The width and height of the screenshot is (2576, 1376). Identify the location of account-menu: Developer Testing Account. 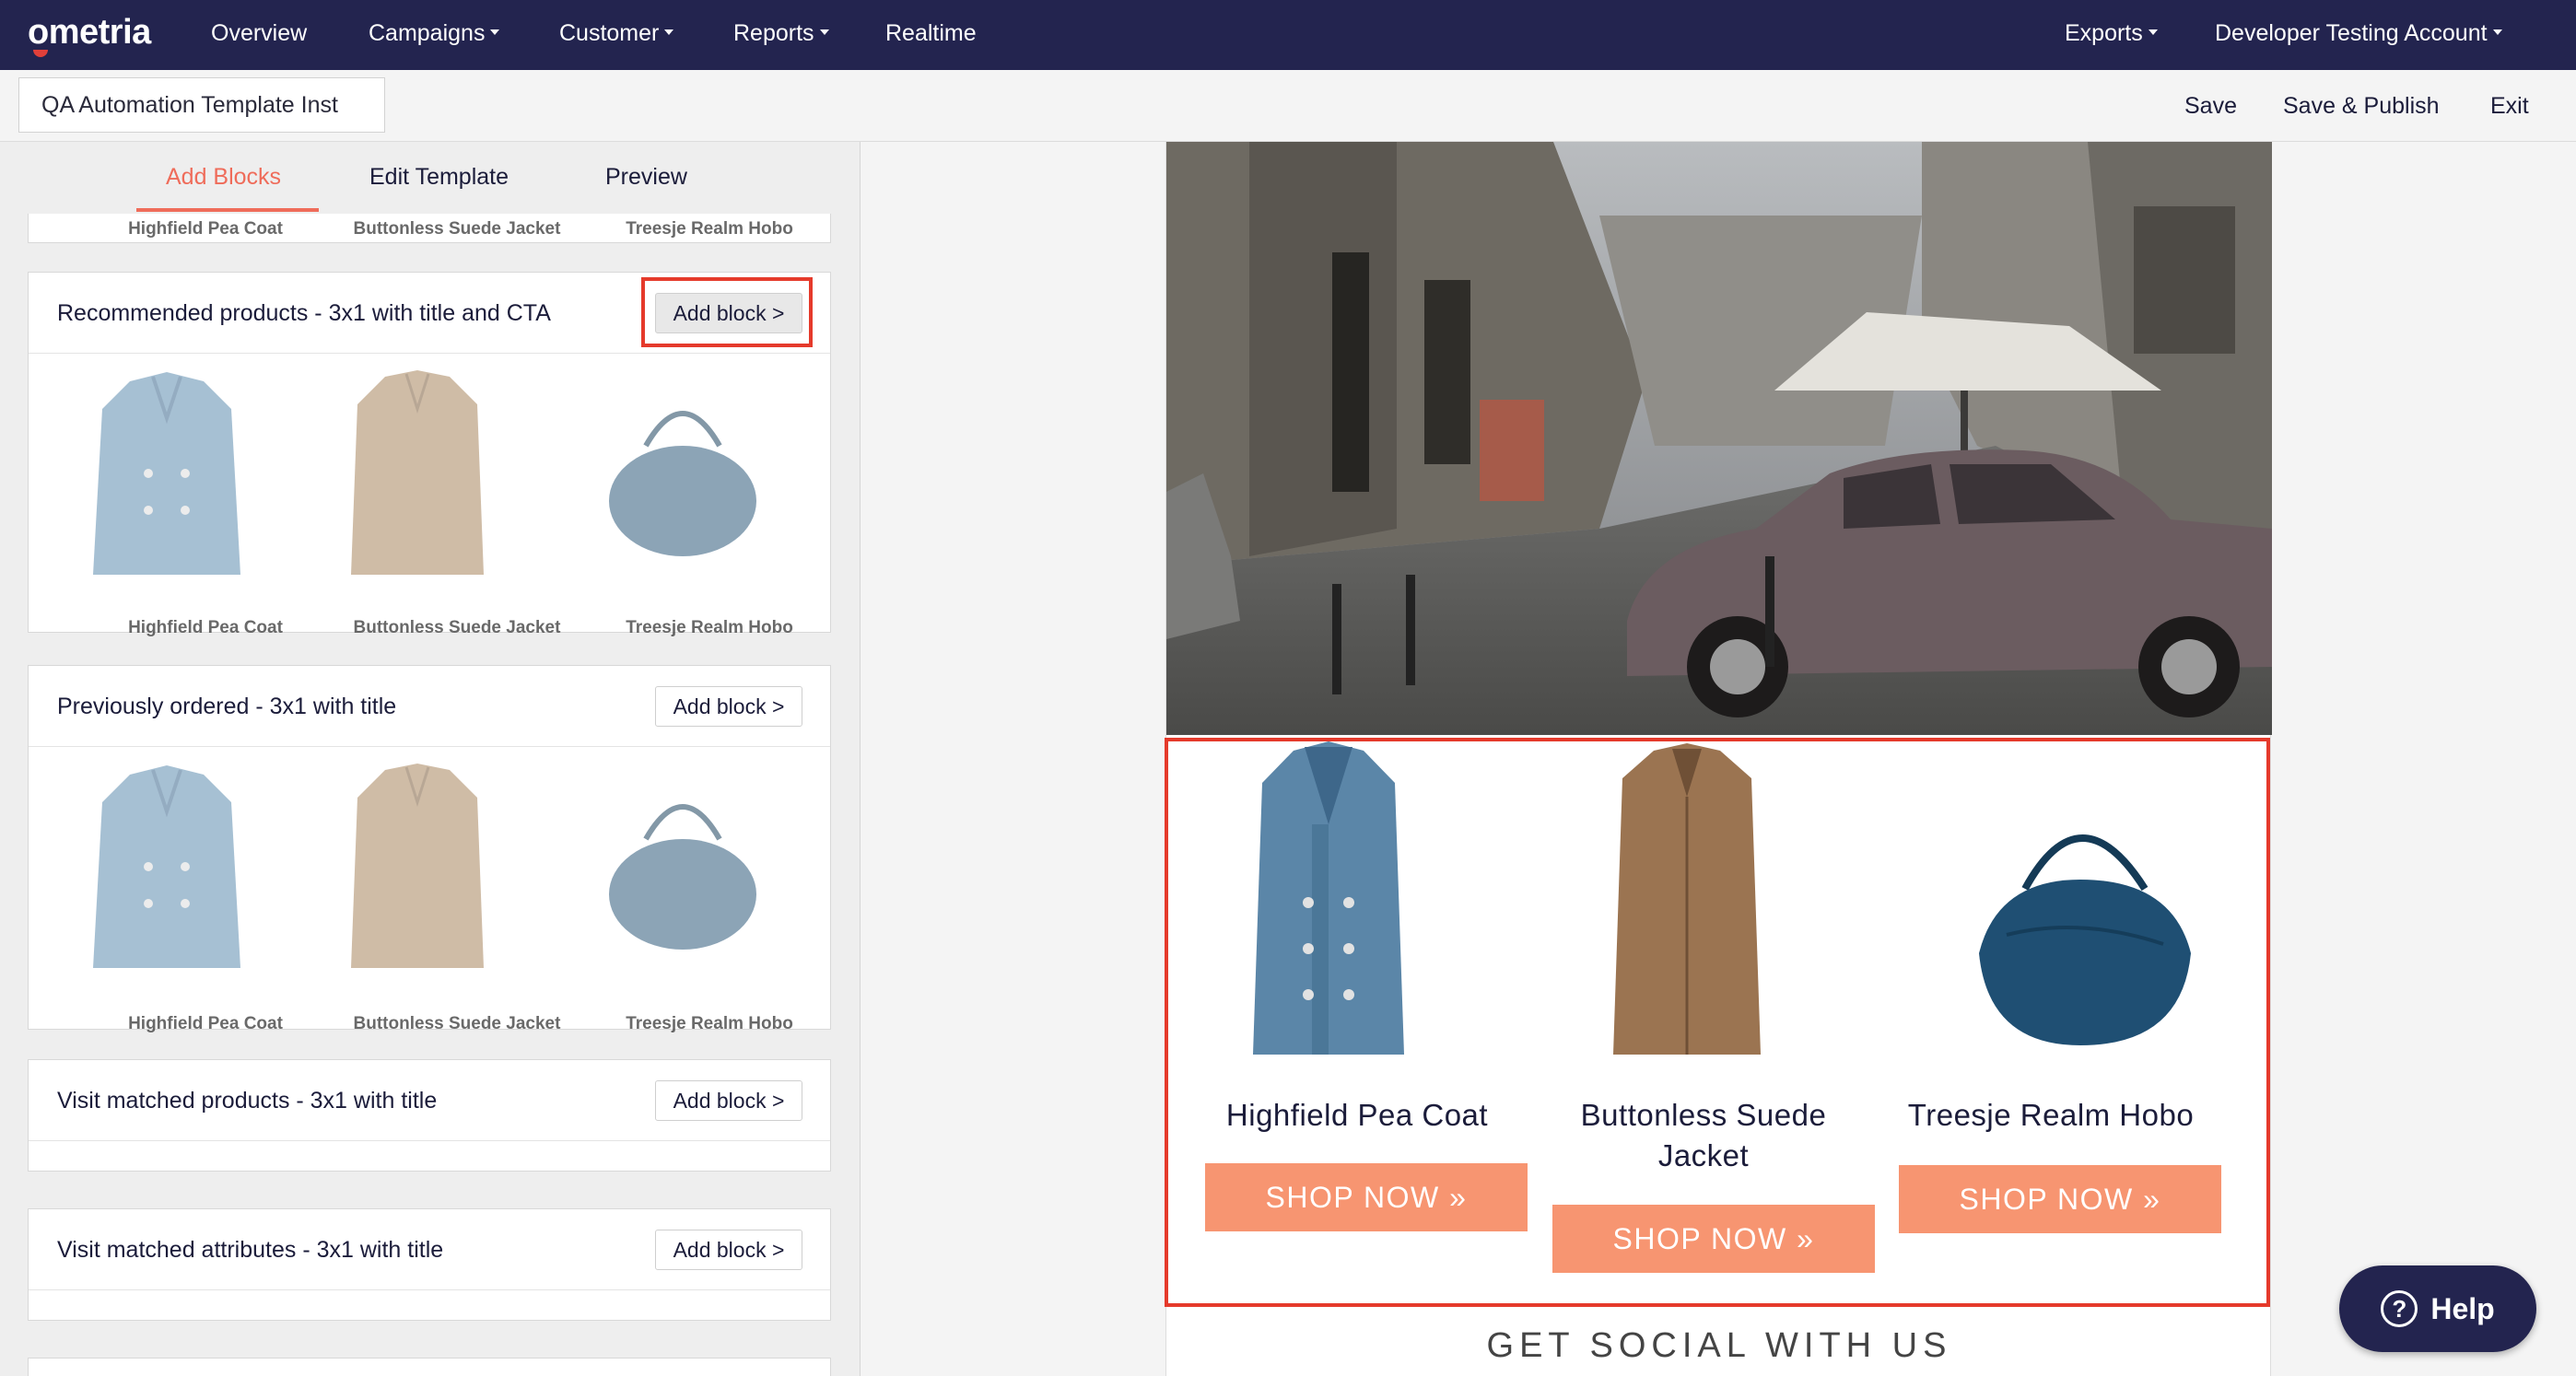
(2358, 33).